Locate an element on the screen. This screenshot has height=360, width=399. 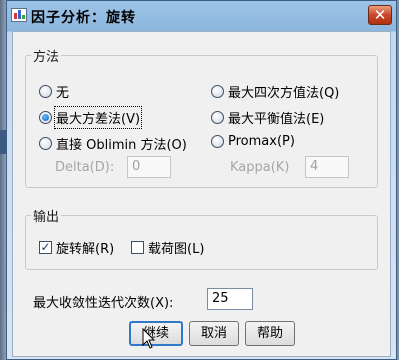
radio-varimax: 最大方差法(V) is located at coordinates (91, 117).